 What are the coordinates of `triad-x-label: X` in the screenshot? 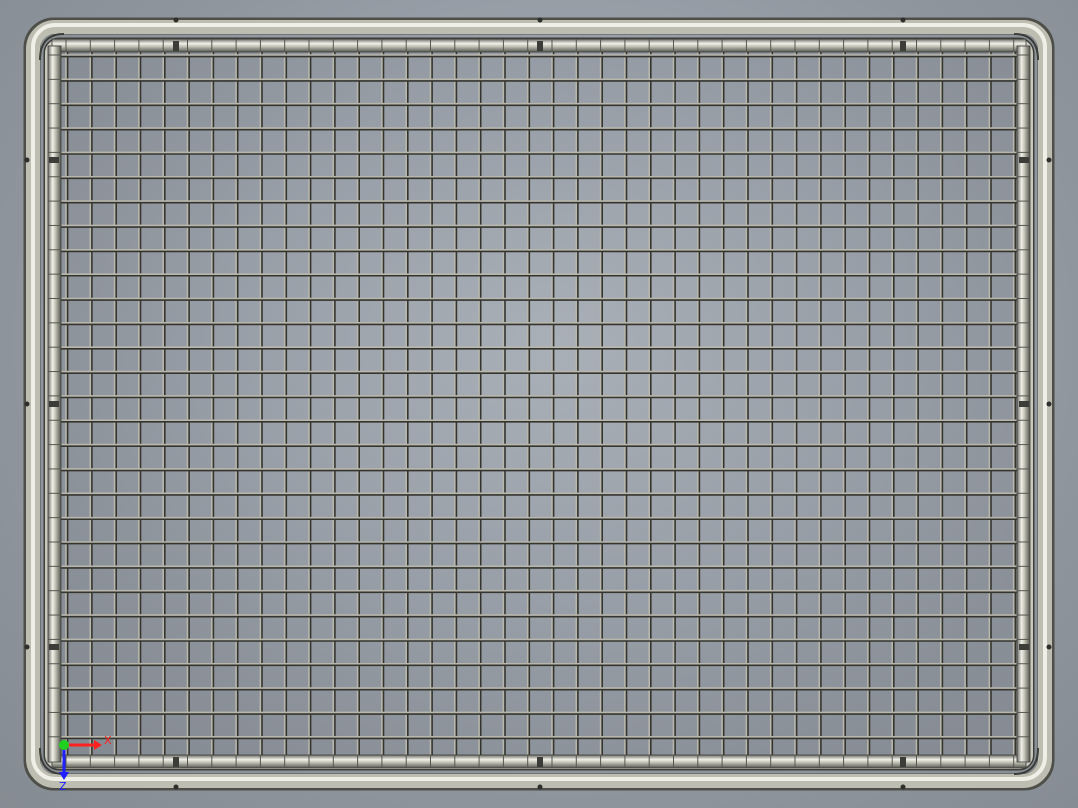 It's located at (108, 740).